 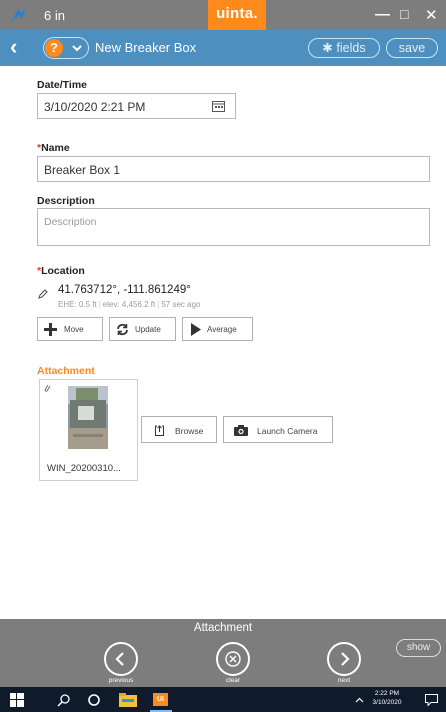 I want to click on fields-button: ✱ fields, so click(x=344, y=48).